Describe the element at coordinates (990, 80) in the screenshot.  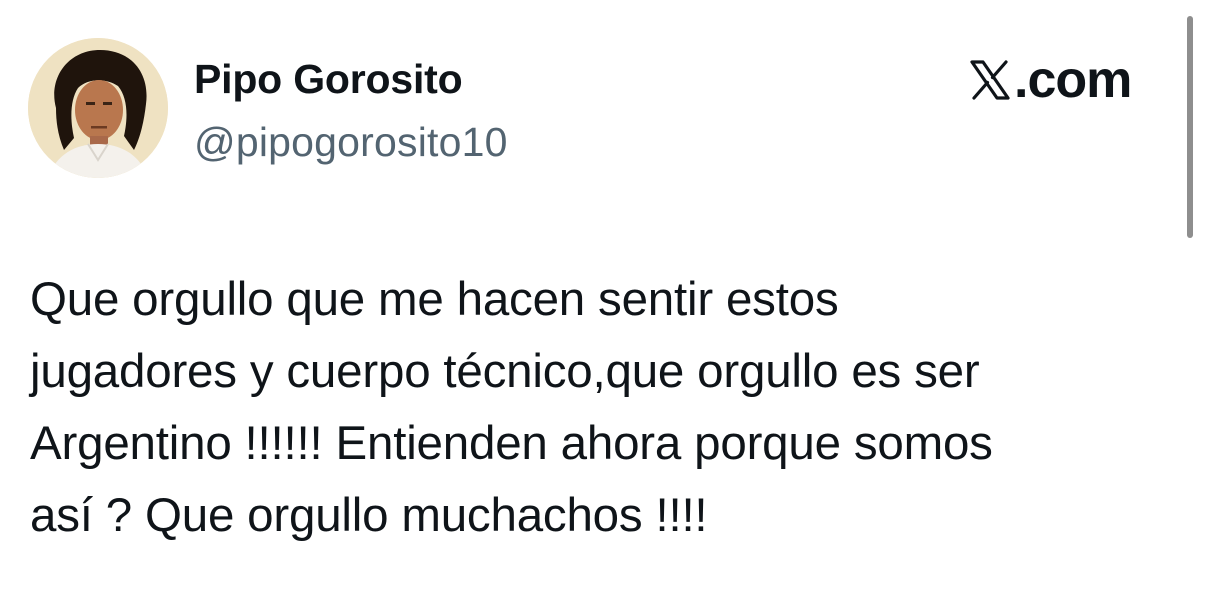
I see `x-logo-icon` at that location.